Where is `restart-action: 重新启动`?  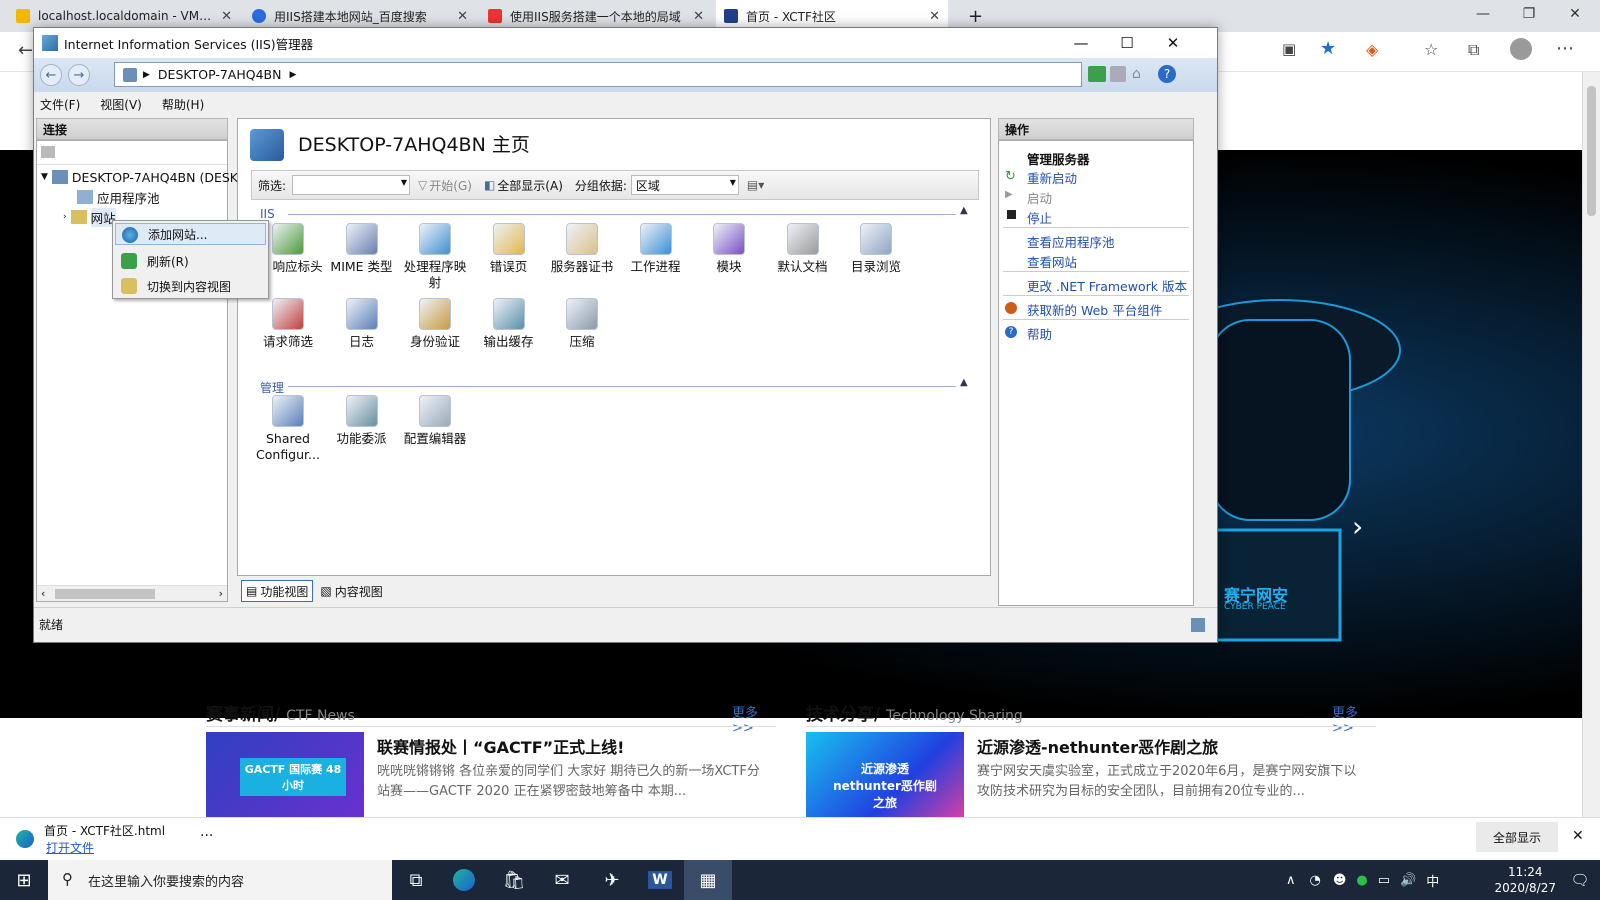 restart-action: 重新启动 is located at coordinates (1052, 177).